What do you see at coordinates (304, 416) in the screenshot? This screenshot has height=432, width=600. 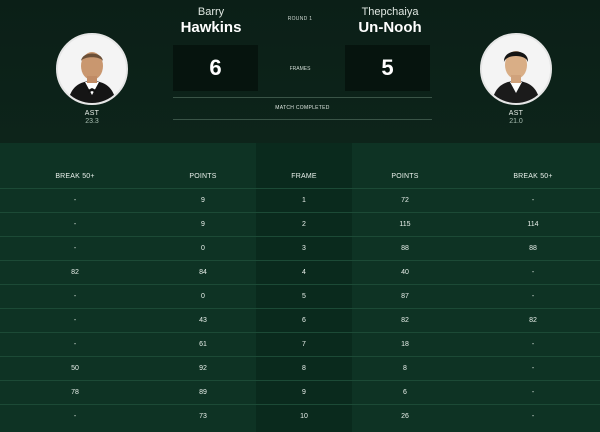 I see `frame-number-cell: 10` at bounding box center [304, 416].